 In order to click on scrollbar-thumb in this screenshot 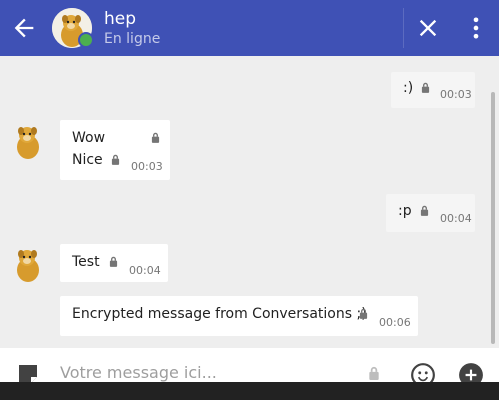, I will do `click(493, 218)`.